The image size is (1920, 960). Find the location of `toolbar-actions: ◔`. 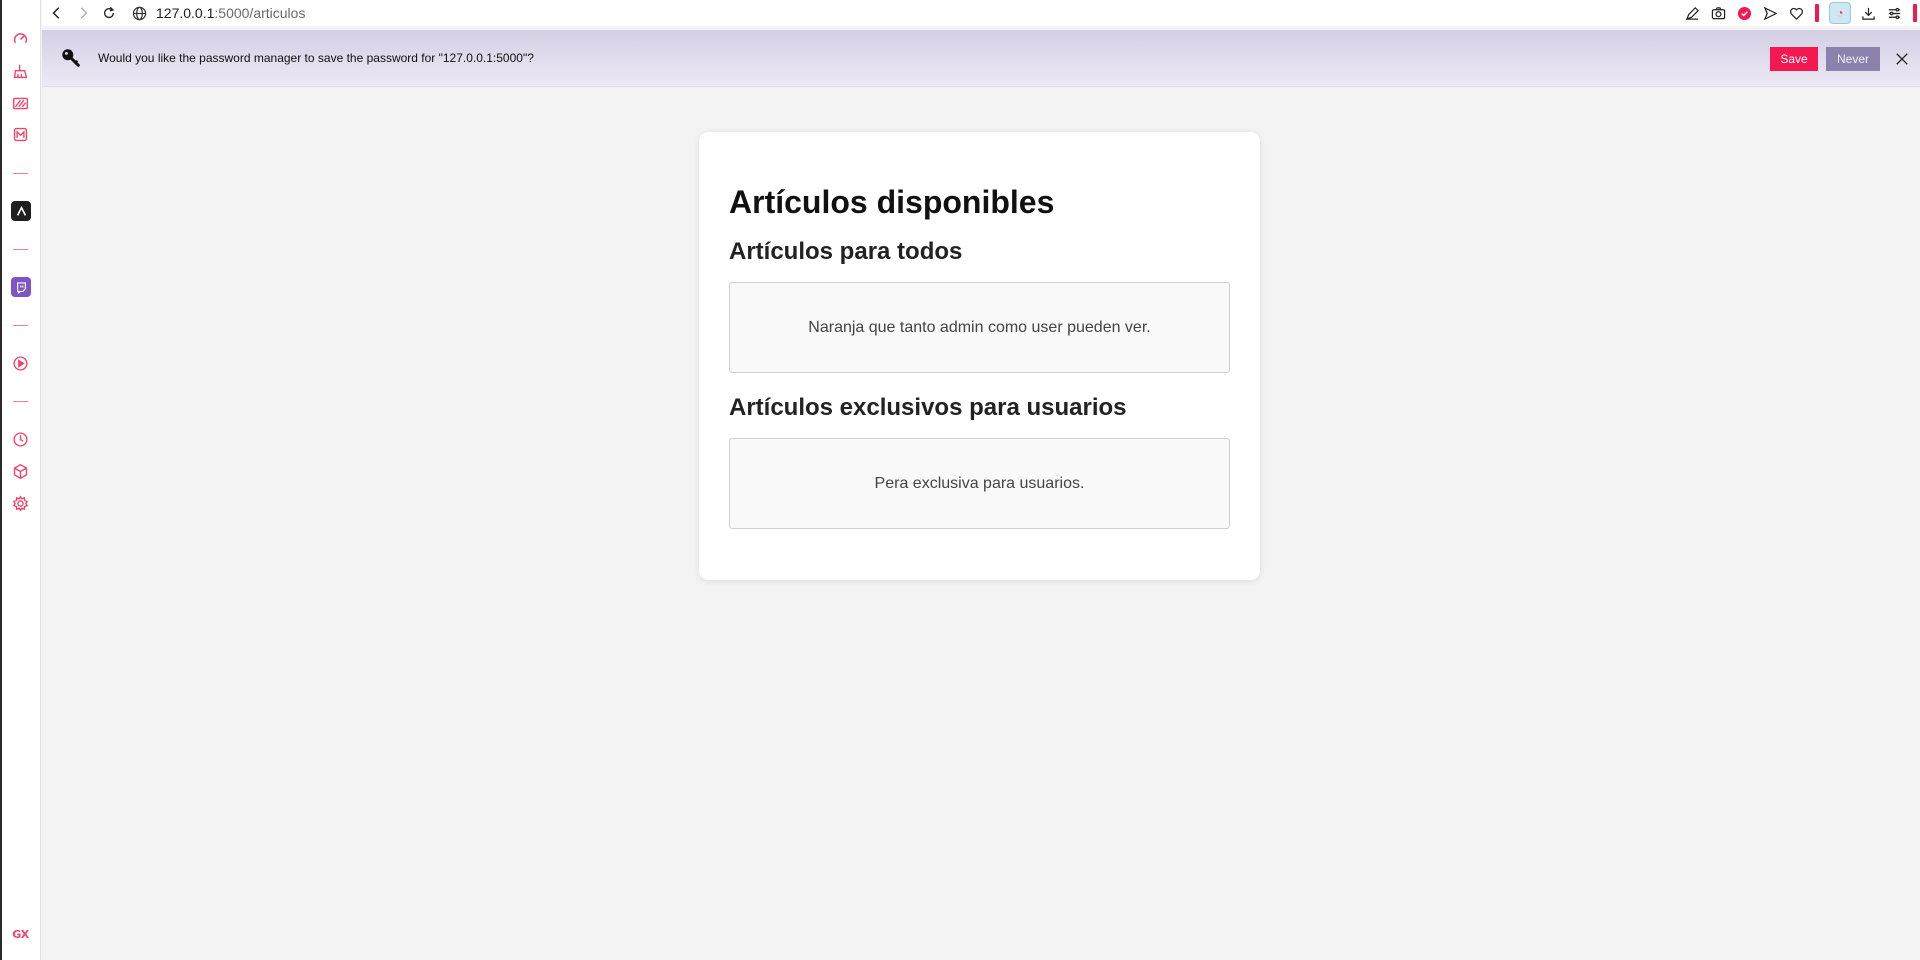

toolbar-actions: ◔ is located at coordinates (1799, 13).